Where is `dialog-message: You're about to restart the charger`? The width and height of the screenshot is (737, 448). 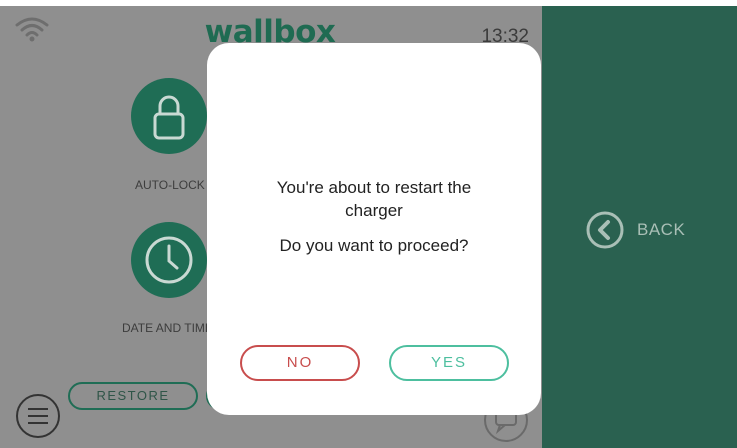
dialog-message: You're about to restart the charger is located at coordinates (374, 199).